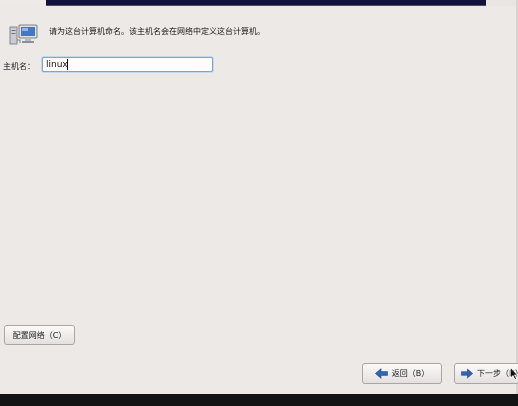 The width and height of the screenshot is (518, 406). I want to click on computer-network-icon, so click(23, 34).